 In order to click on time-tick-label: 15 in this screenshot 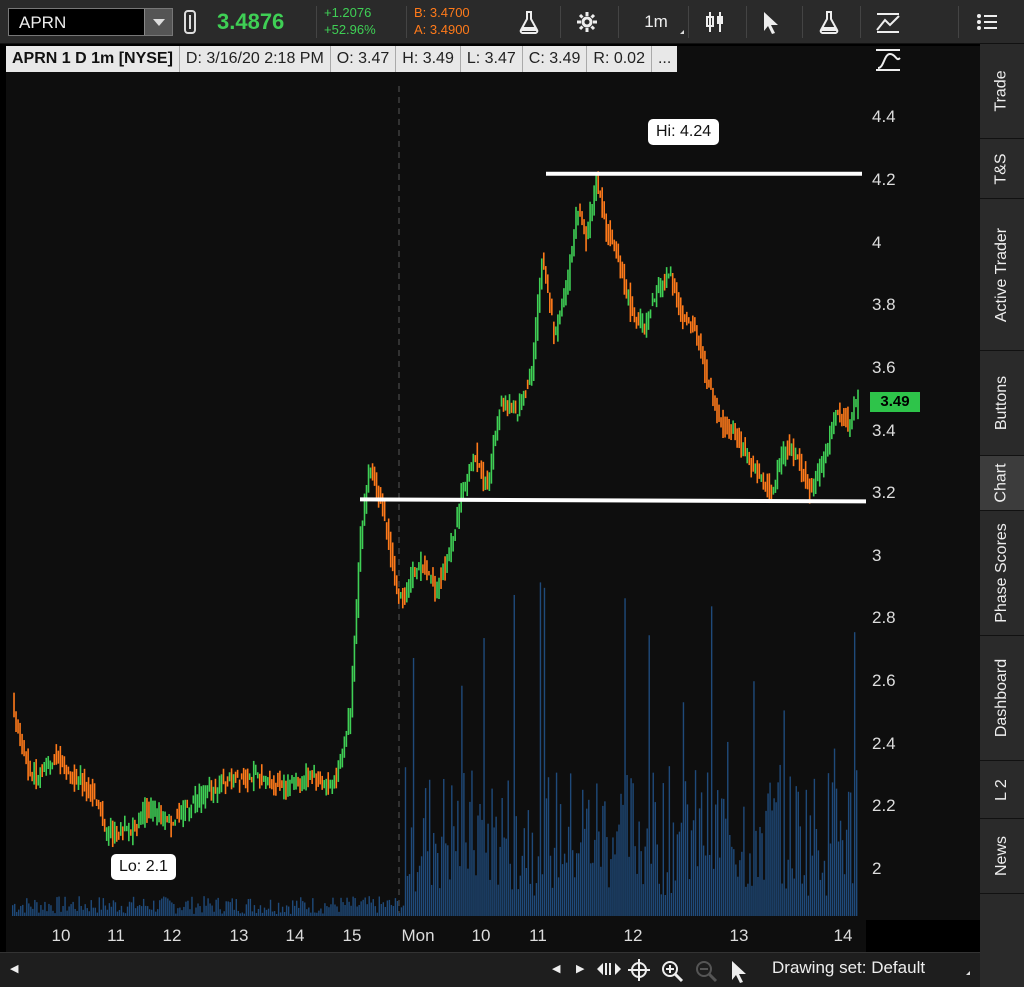, I will do `click(352, 935)`.